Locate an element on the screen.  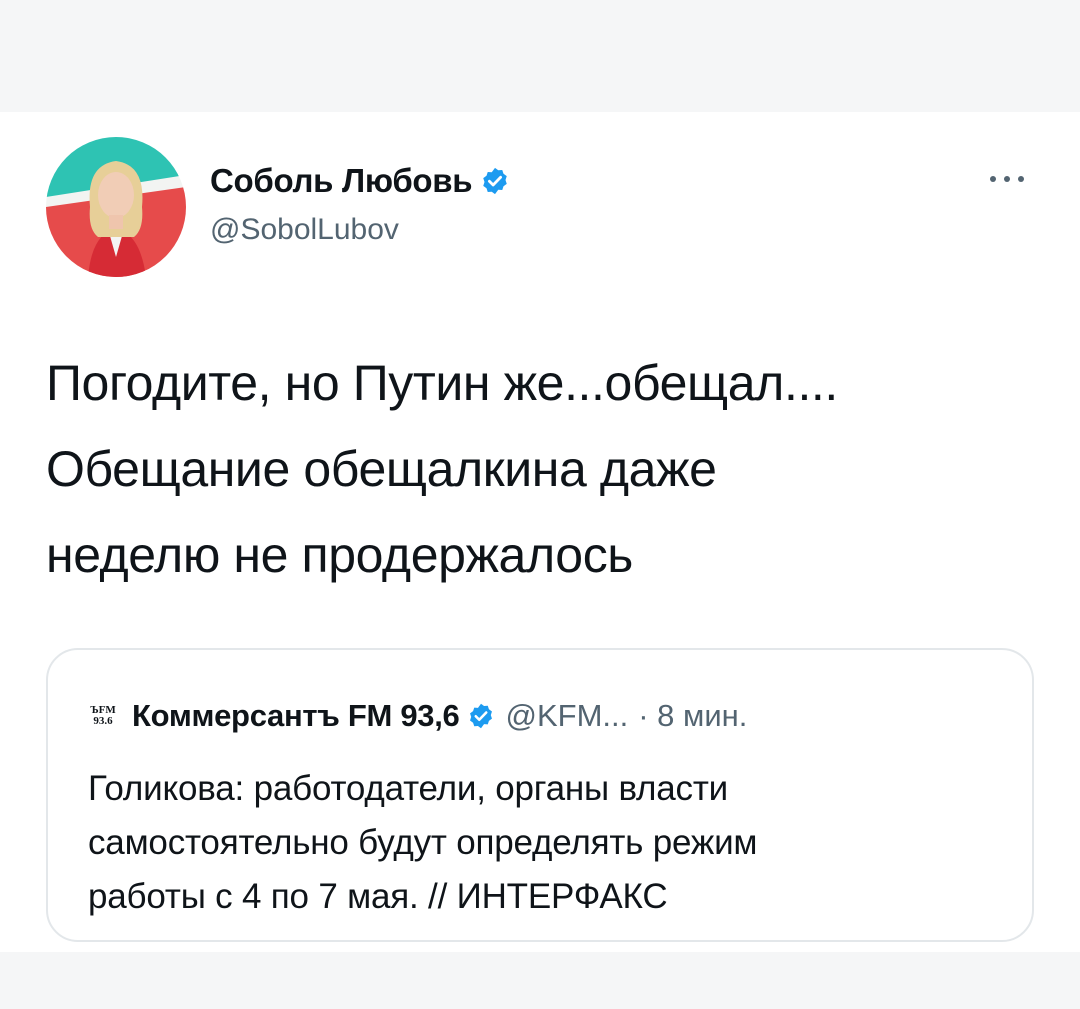
quoted-author-name: Коммерсантъ FM 93,6 is located at coordinates (296, 716).